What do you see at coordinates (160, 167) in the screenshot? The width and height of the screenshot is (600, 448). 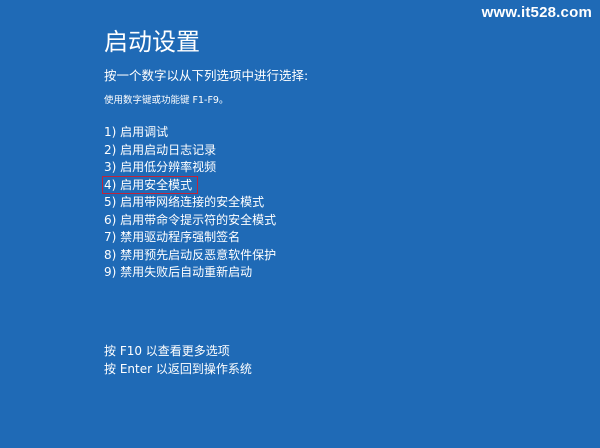 I see `option-label: 3) 启用低分辨率视频` at bounding box center [160, 167].